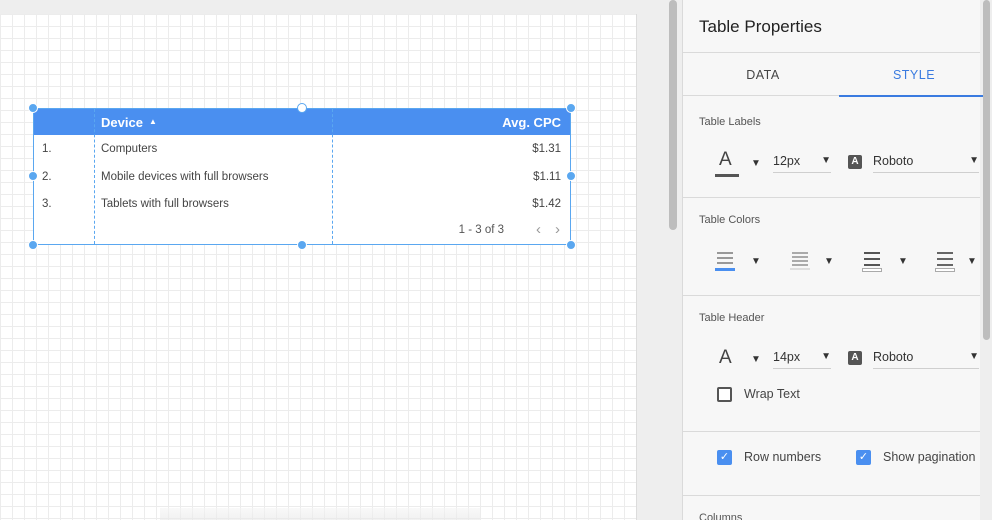 Image resolution: width=992 pixels, height=520 pixels. What do you see at coordinates (725, 260) in the screenshot?
I see `header-color-icon` at bounding box center [725, 260].